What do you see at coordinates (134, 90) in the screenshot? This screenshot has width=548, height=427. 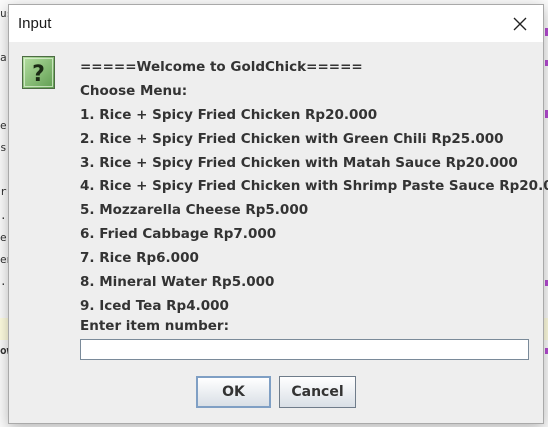 I see `choose-menu-line: Choose Menu:` at bounding box center [134, 90].